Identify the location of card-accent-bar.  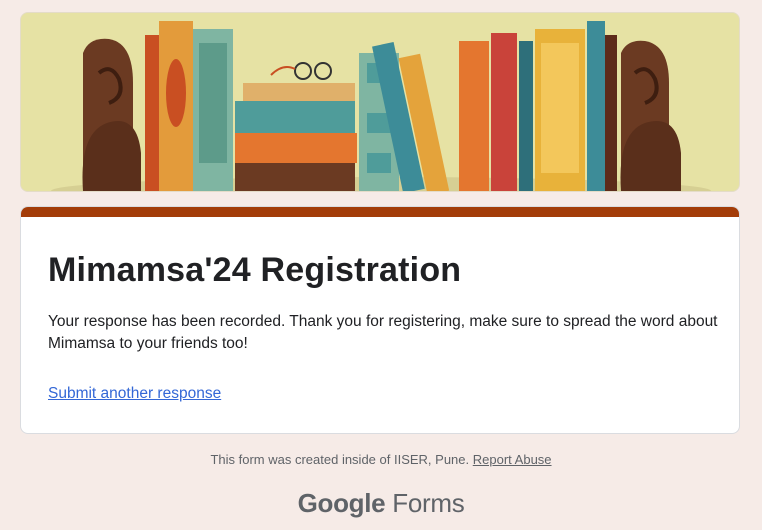
(380, 212).